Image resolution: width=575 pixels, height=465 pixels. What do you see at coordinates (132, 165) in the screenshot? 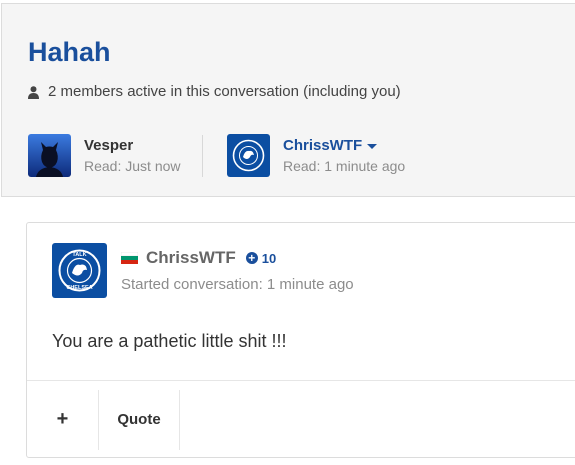
I see `participant-read-status: Read: Just now` at bounding box center [132, 165].